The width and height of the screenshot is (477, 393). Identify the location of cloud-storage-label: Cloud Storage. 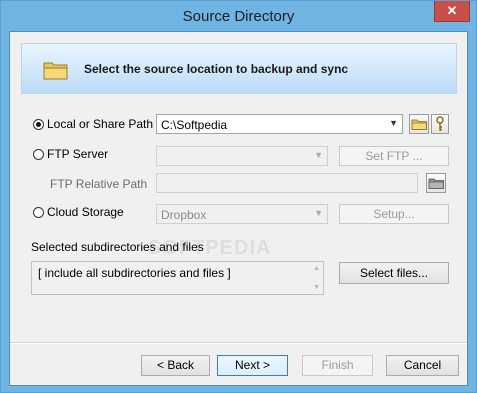
(85, 212).